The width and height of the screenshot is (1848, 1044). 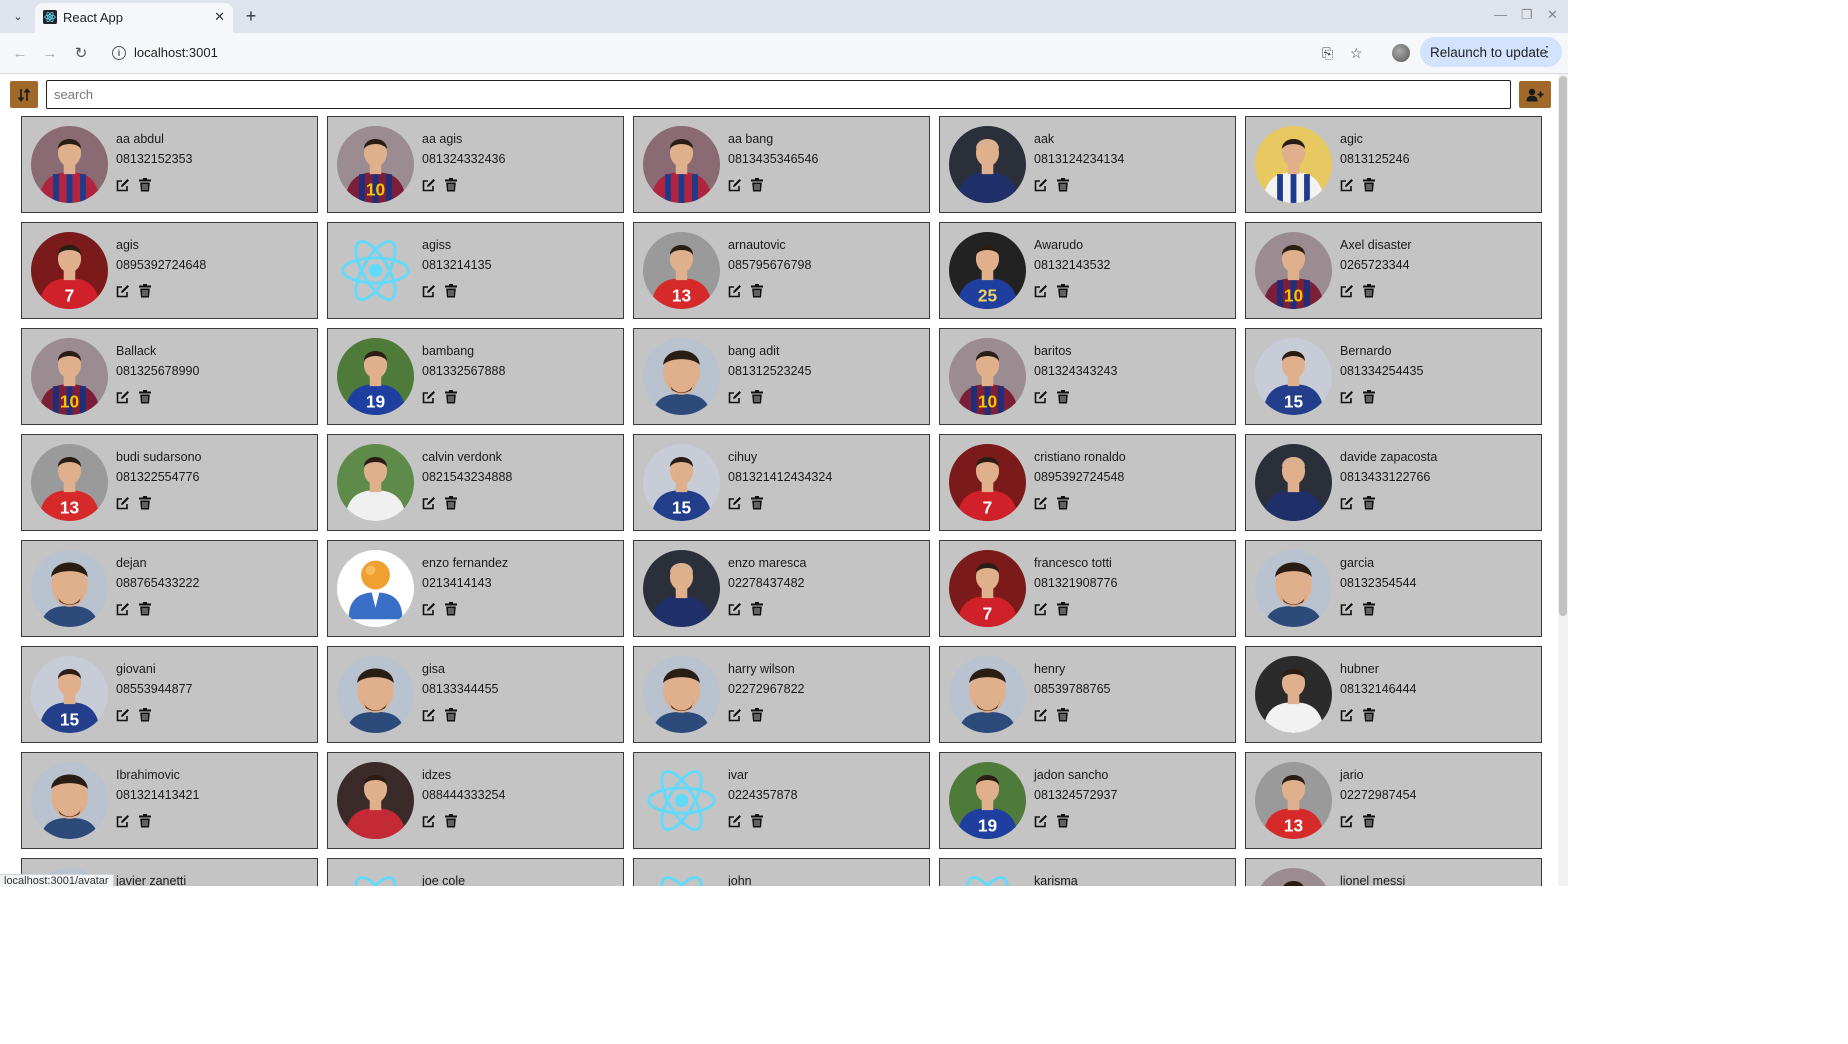 I want to click on sort-button, so click(x=24, y=94).